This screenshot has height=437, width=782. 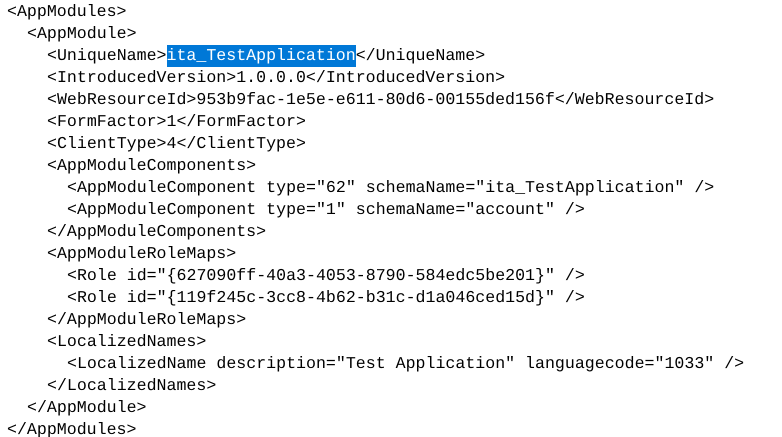 What do you see at coordinates (276, 78) in the screenshot?
I see `code-line: <IntroducedVersion>1.0.0.0</IntroducedVersion>` at bounding box center [276, 78].